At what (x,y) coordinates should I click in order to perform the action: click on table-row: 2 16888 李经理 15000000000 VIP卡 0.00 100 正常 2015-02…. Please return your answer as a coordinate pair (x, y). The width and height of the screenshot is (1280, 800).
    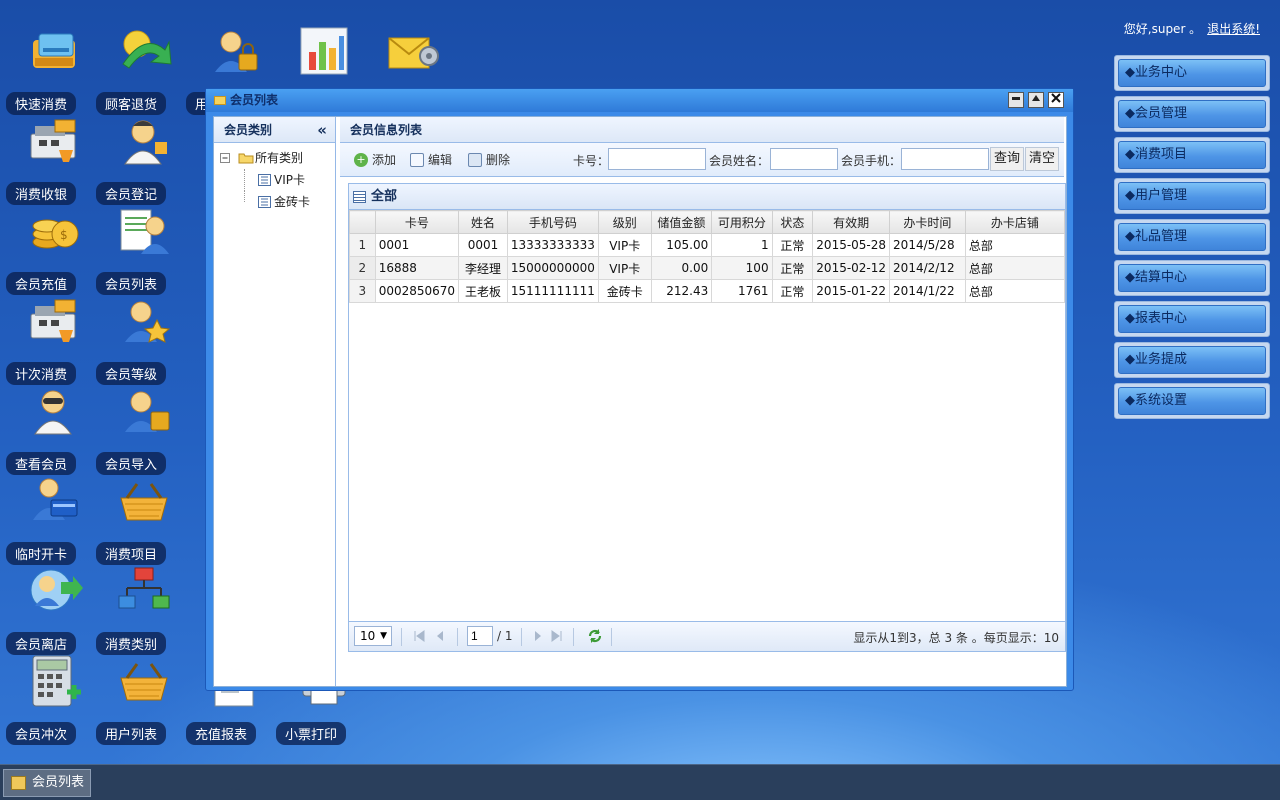
    Looking at the image, I should click on (707, 268).